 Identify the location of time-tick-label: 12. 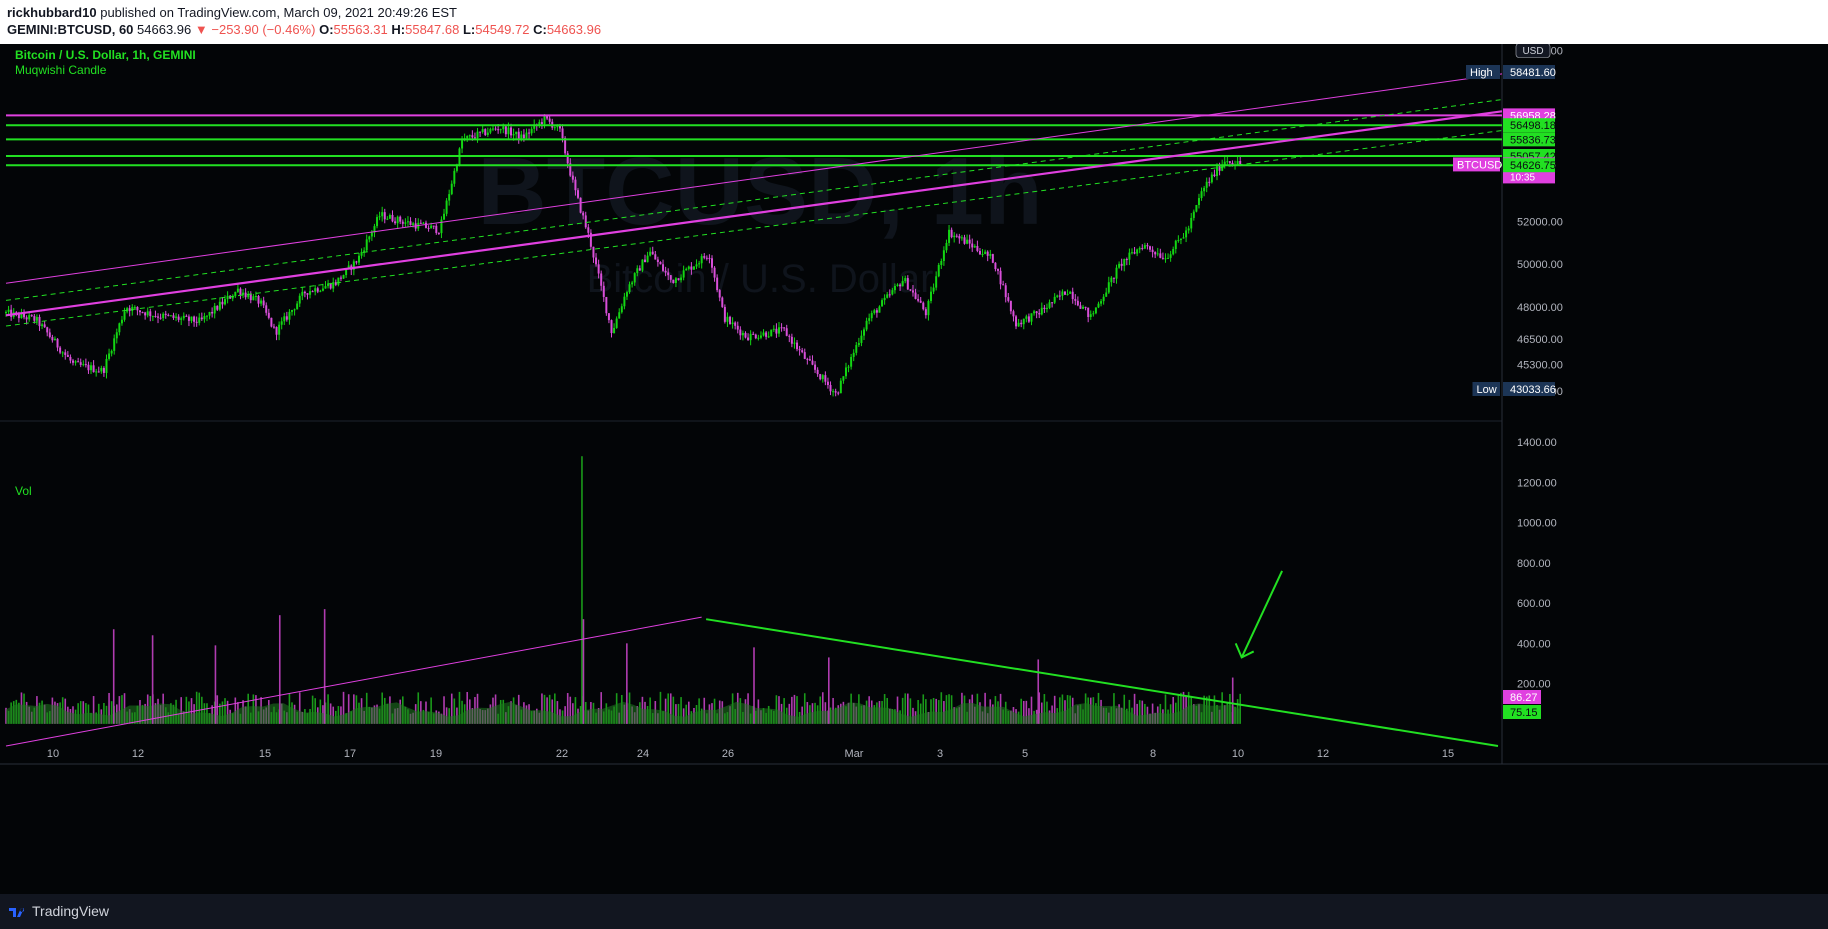
(1323, 754).